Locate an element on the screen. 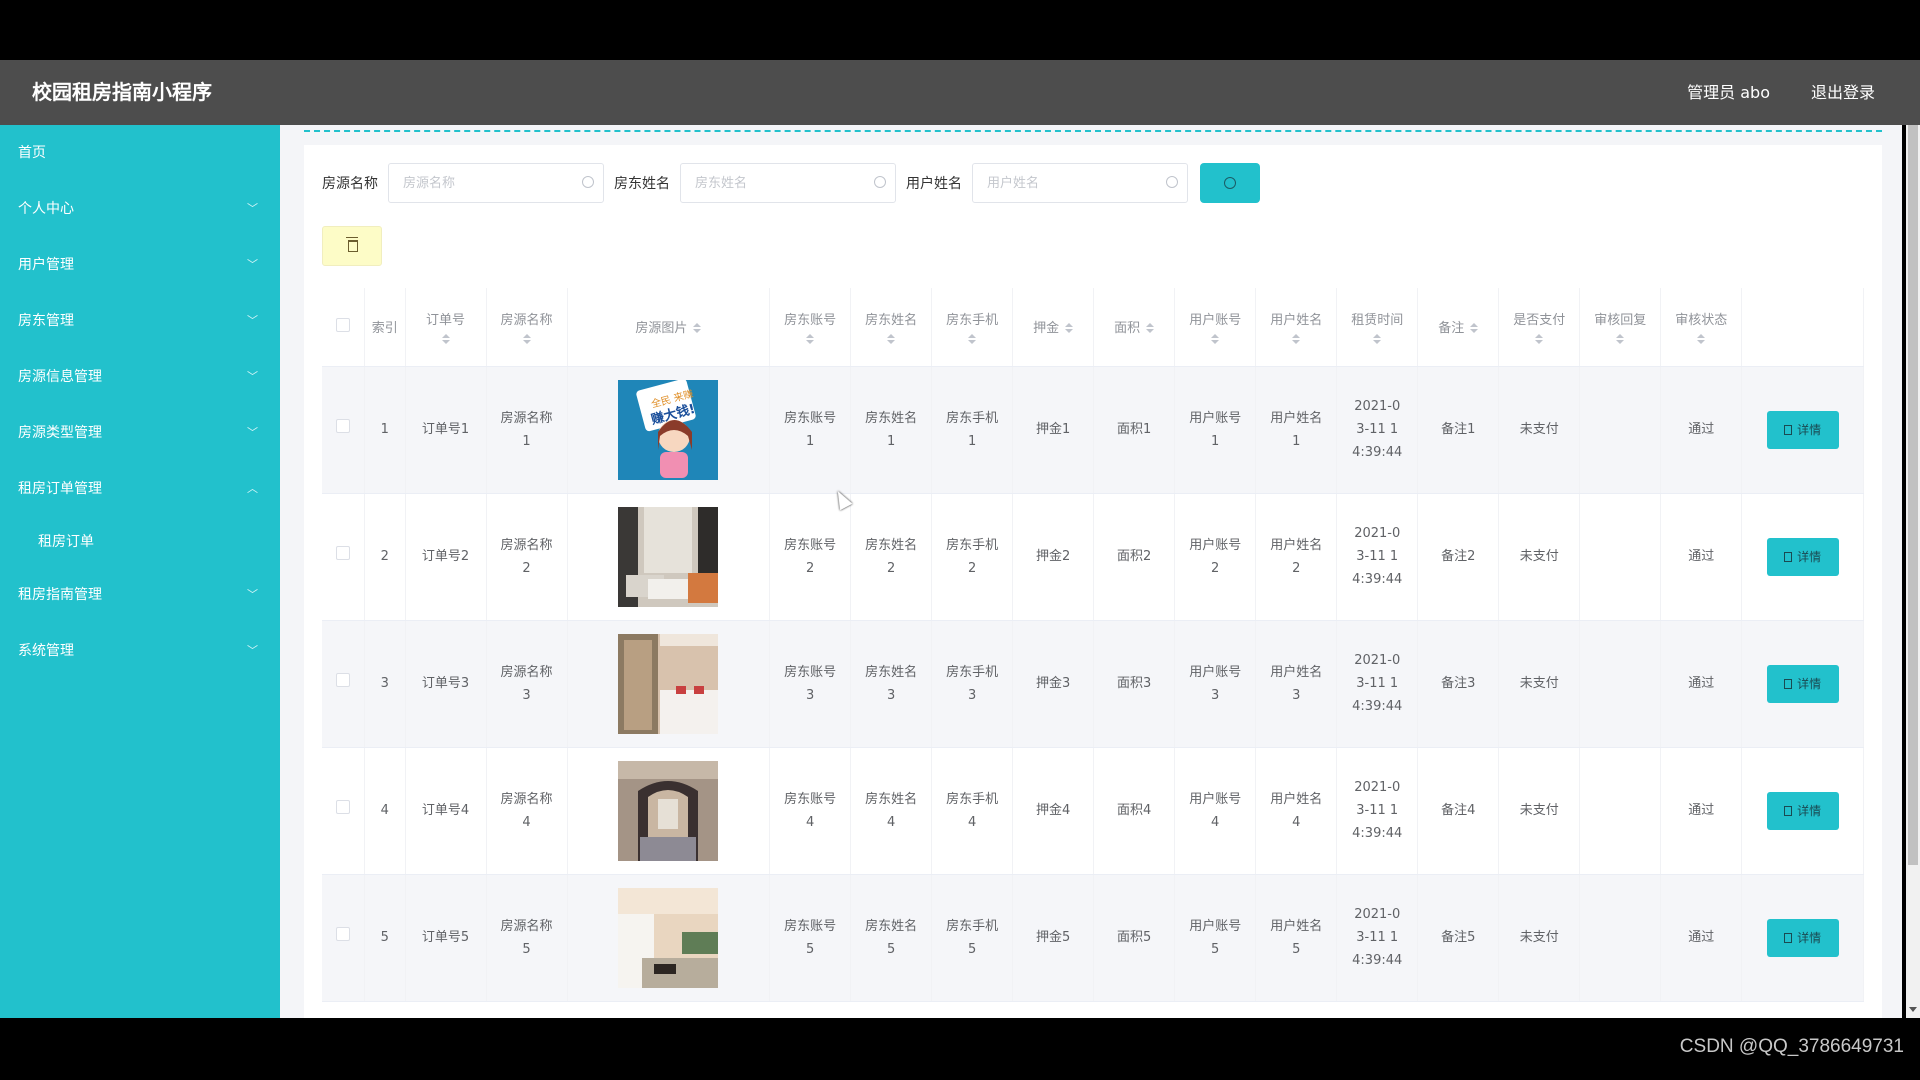 Image resolution: width=1920 pixels, height=1080 pixels. filter-label: 房东姓名 is located at coordinates (642, 184).